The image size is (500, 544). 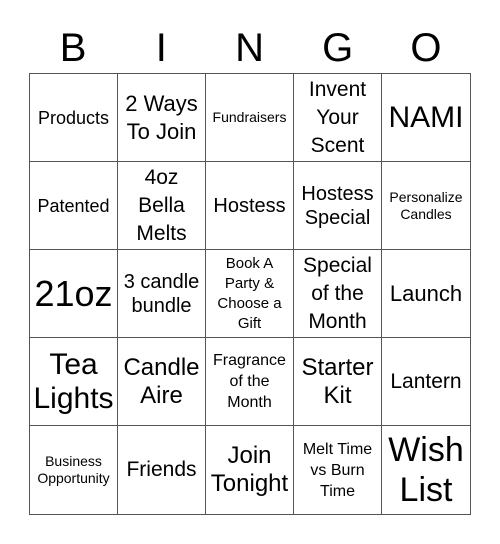 I want to click on bingo-cell: Special of the Month, so click(x=338, y=294).